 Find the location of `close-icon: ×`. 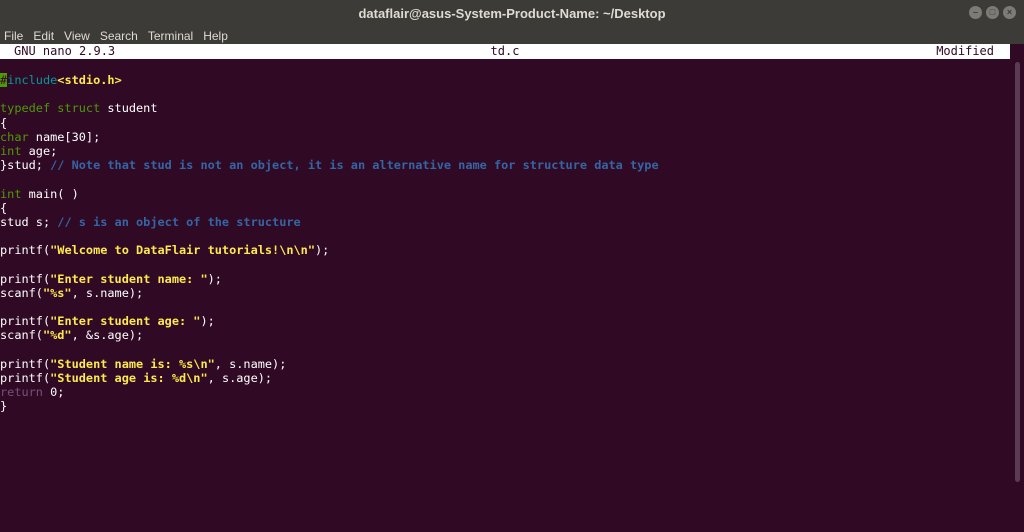

close-icon: × is located at coordinates (1009, 12).